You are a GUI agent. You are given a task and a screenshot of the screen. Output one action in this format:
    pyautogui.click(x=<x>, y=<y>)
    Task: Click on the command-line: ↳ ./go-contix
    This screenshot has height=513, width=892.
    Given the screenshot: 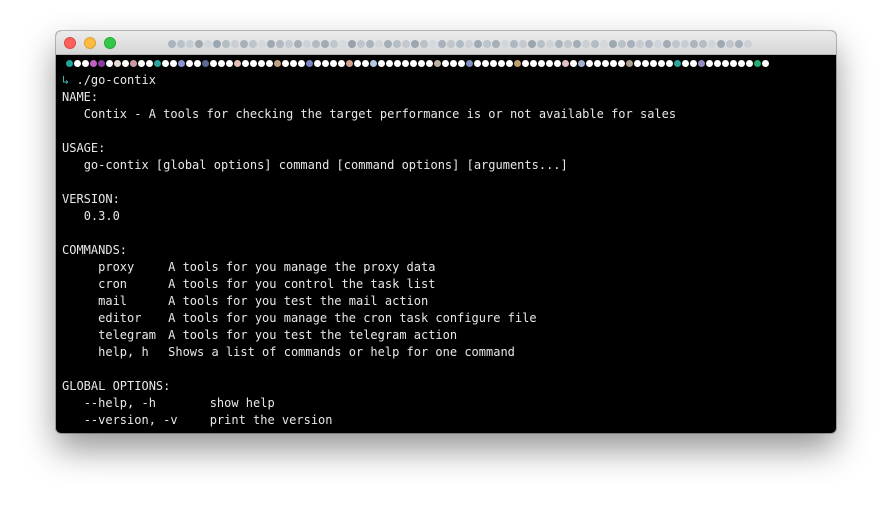 What is the action you would take?
    pyautogui.click(x=449, y=80)
    